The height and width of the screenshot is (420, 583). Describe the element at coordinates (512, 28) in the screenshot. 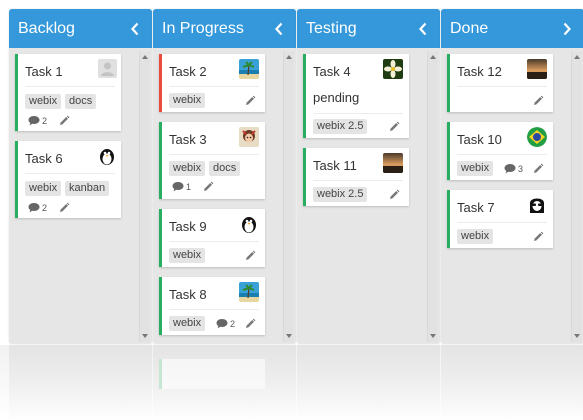

I see `column-header: Done` at that location.